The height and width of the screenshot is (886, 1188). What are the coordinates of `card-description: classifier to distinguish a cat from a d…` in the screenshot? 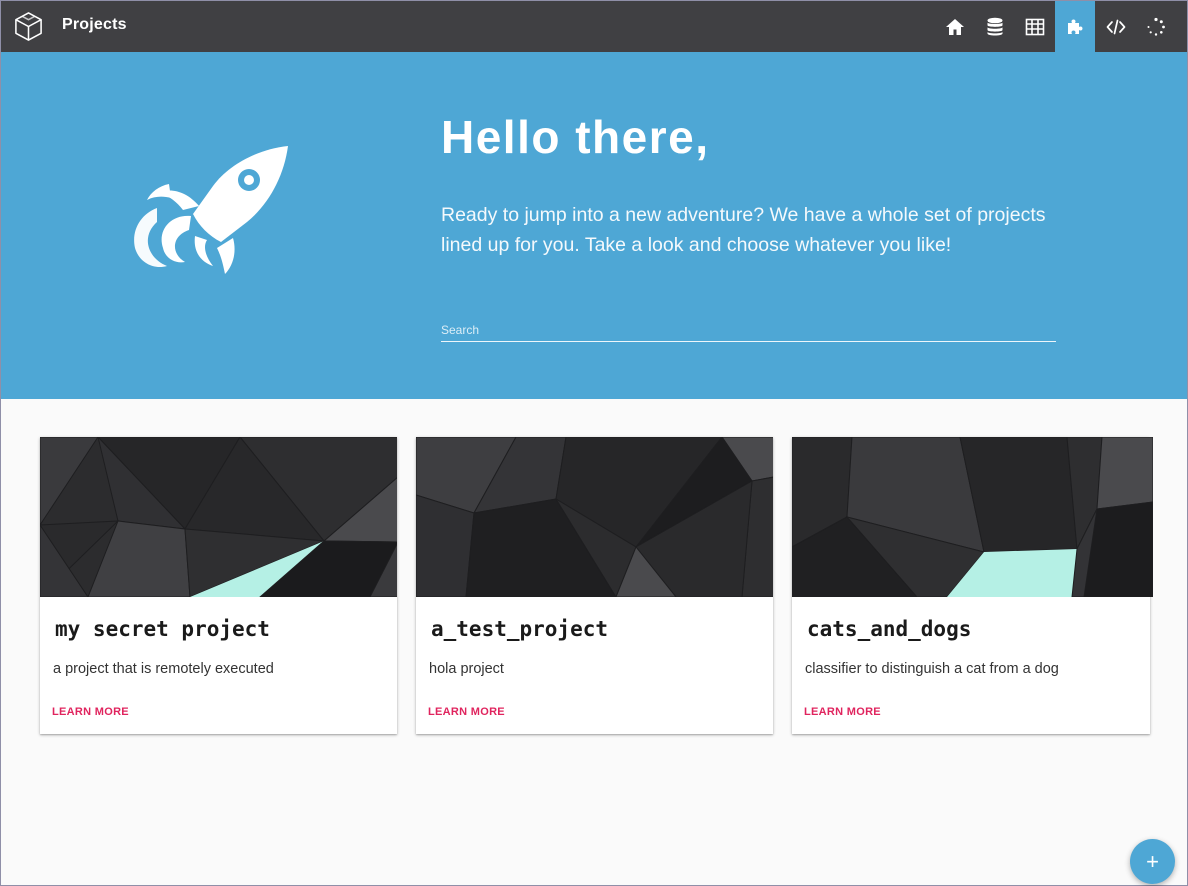 It's located at (932, 669).